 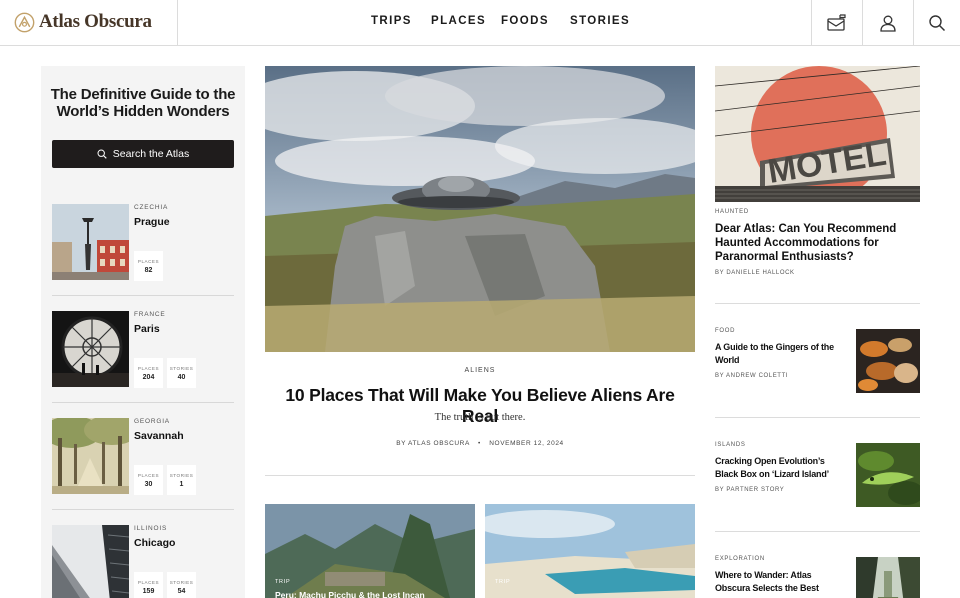 What do you see at coordinates (148, 373) in the screenshot?
I see `places-count: PLACES 204` at bounding box center [148, 373].